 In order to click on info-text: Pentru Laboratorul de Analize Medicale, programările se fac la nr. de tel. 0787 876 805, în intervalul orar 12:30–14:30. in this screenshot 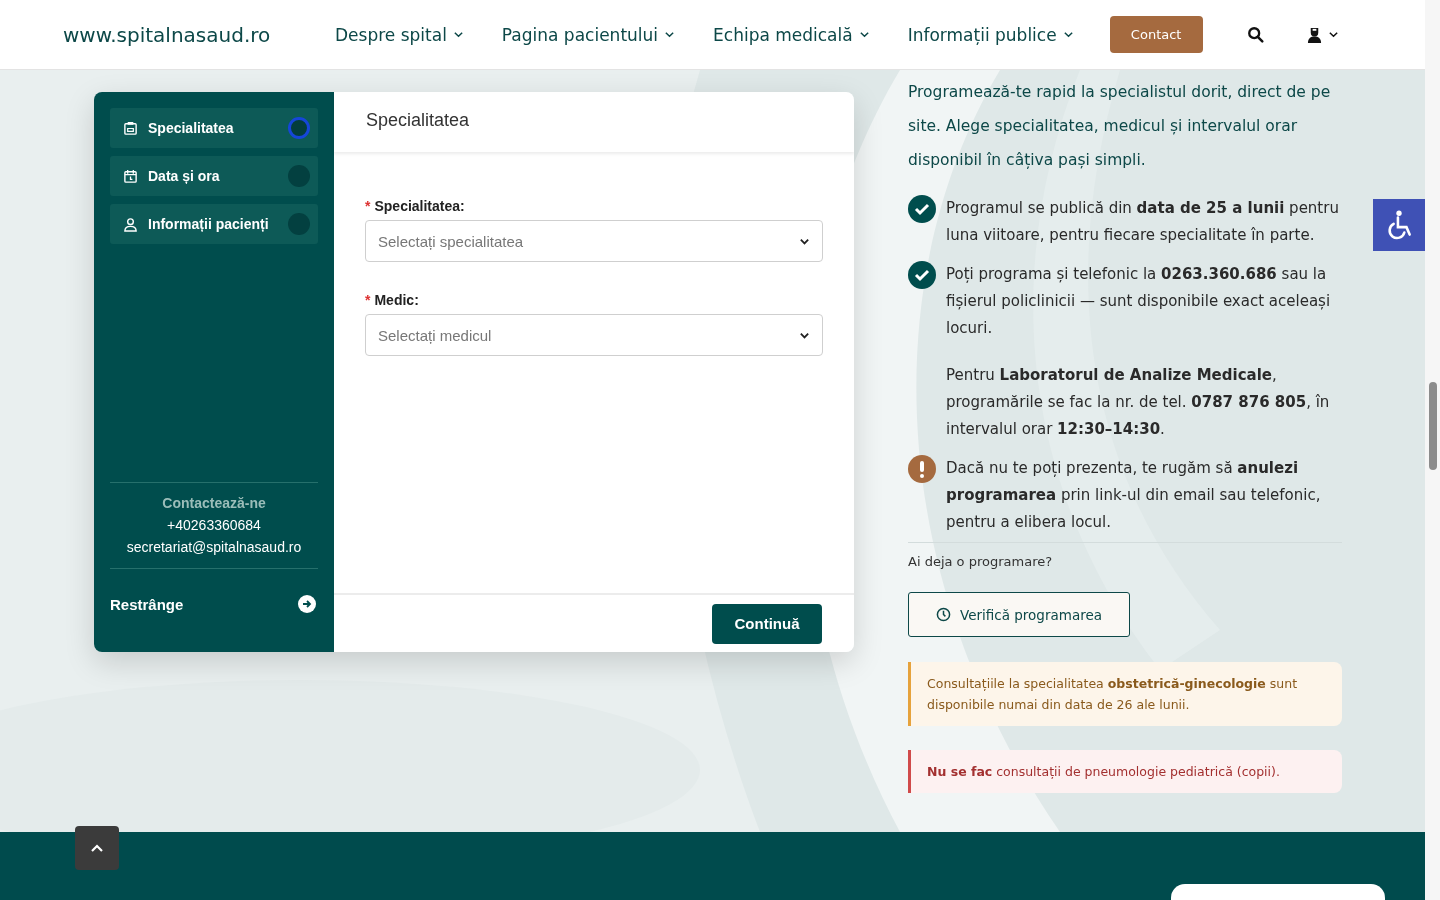, I will do `click(1138, 402)`.